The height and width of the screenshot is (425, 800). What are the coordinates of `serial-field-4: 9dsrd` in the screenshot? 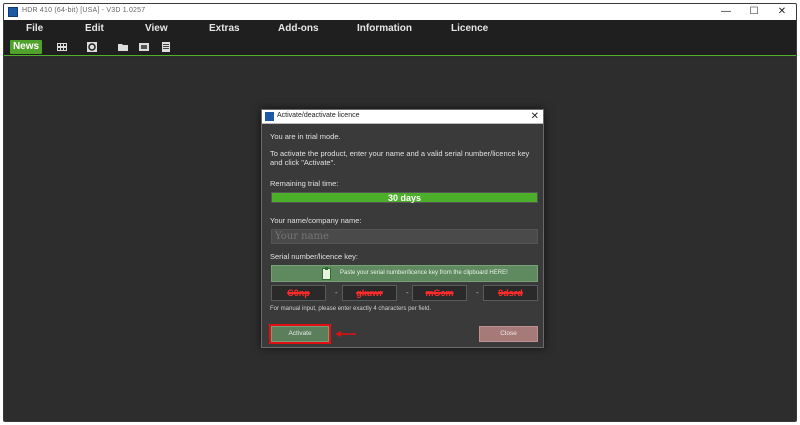 It's located at (510, 293).